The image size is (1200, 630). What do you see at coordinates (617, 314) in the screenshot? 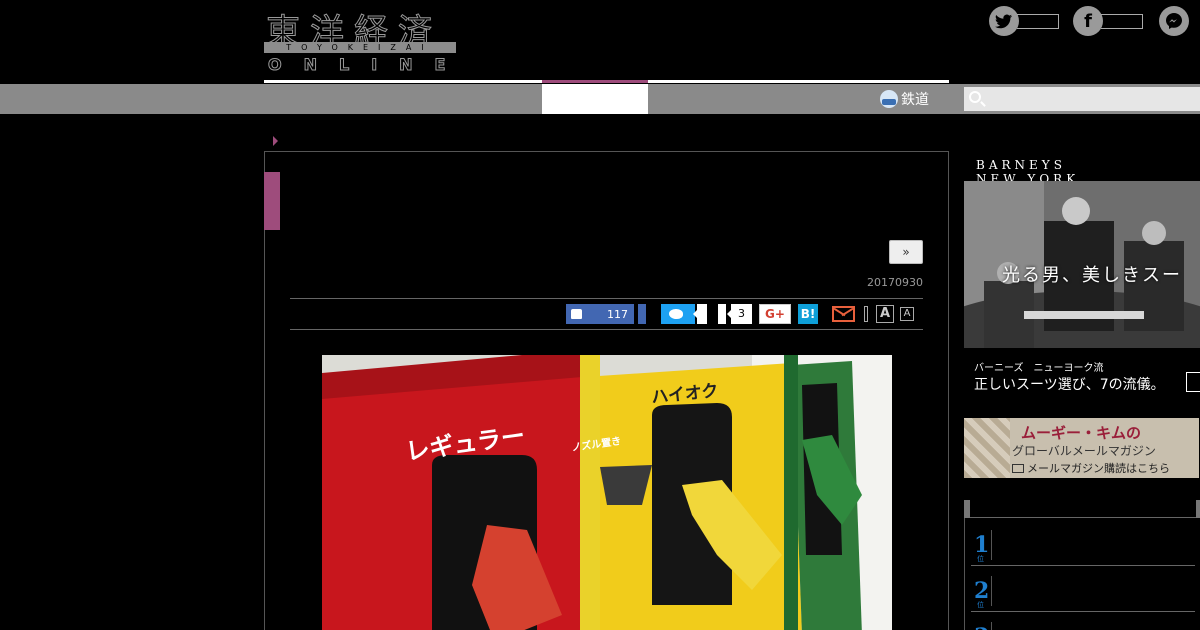
I see `like-count: 117` at bounding box center [617, 314].